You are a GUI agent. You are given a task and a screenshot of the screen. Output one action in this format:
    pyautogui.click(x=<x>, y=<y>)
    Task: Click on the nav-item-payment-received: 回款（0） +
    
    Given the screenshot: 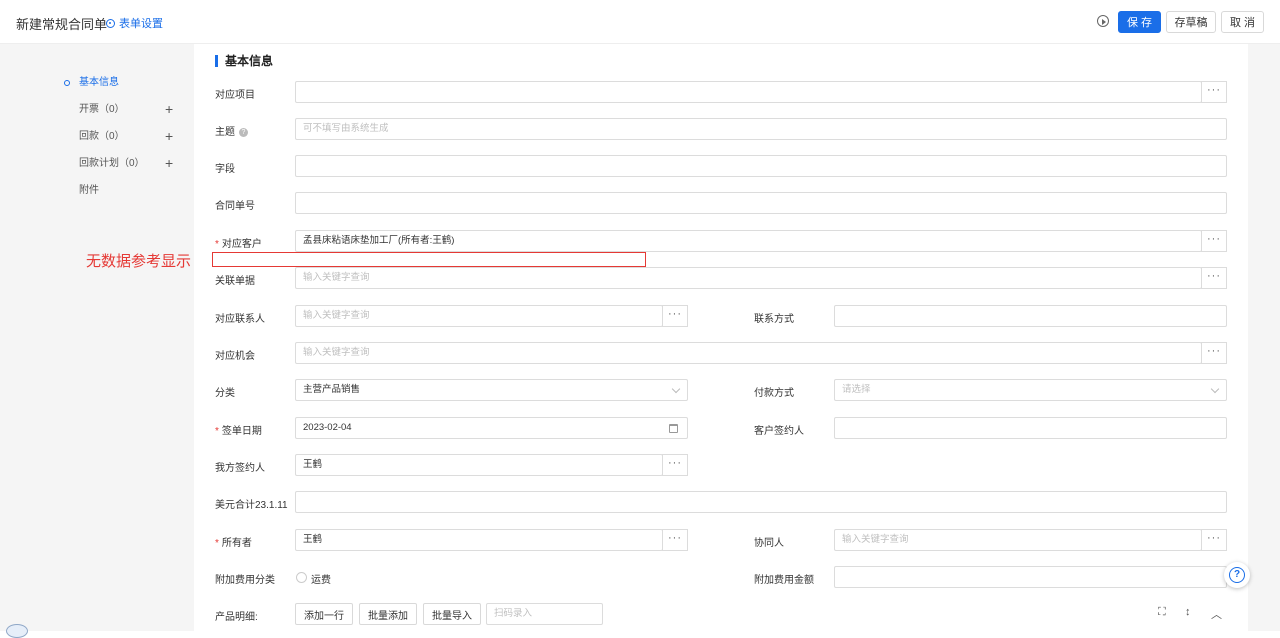 What is the action you would take?
    pyautogui.click(x=127, y=142)
    